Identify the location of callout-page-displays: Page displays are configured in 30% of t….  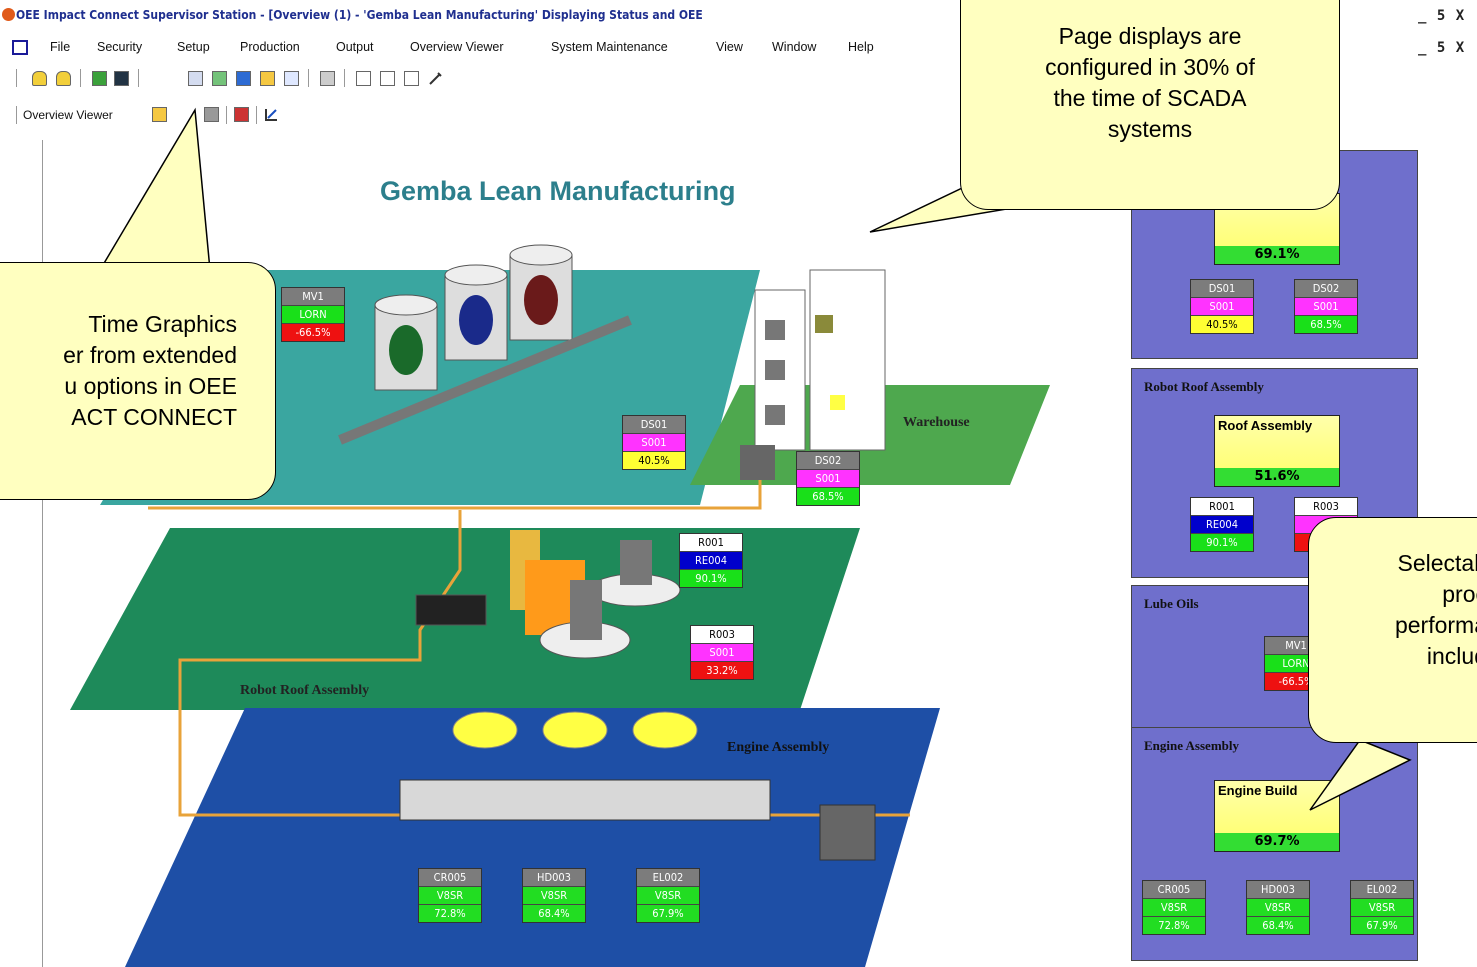
(1150, 105).